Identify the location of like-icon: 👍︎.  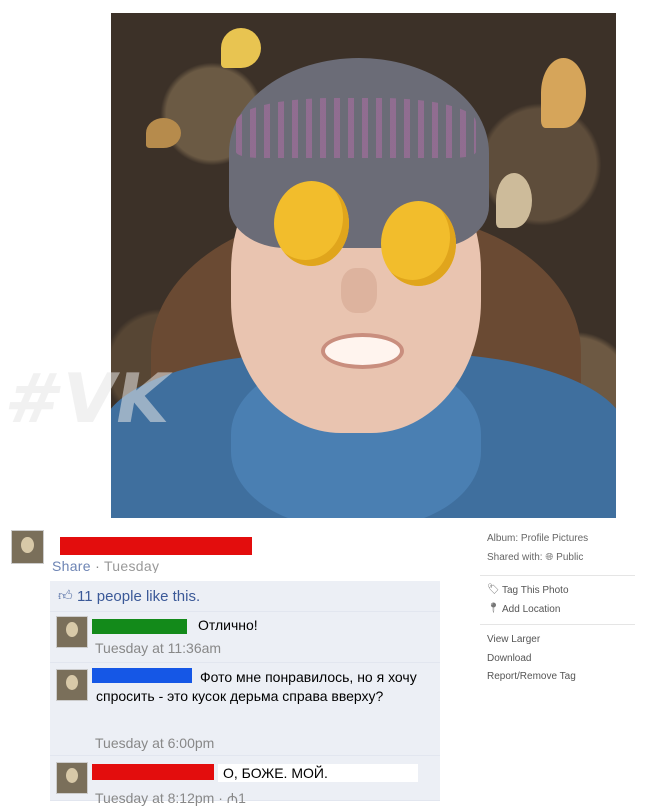
(65, 595).